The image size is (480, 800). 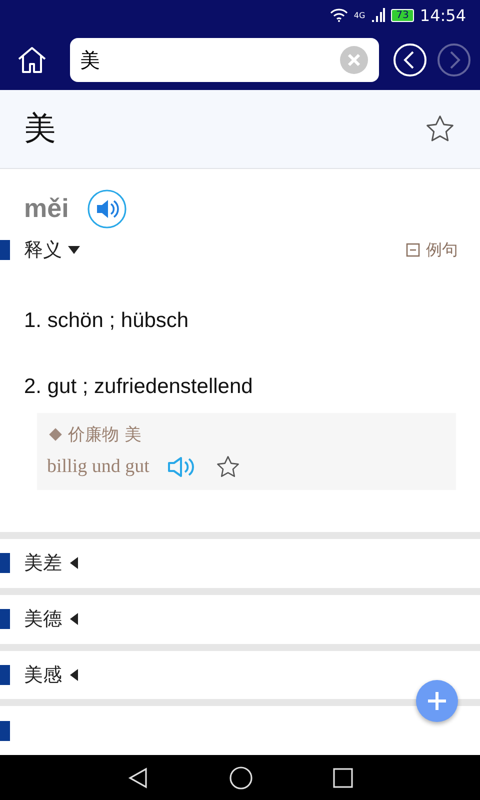 What do you see at coordinates (378, 15) in the screenshot?
I see `signal-icon` at bounding box center [378, 15].